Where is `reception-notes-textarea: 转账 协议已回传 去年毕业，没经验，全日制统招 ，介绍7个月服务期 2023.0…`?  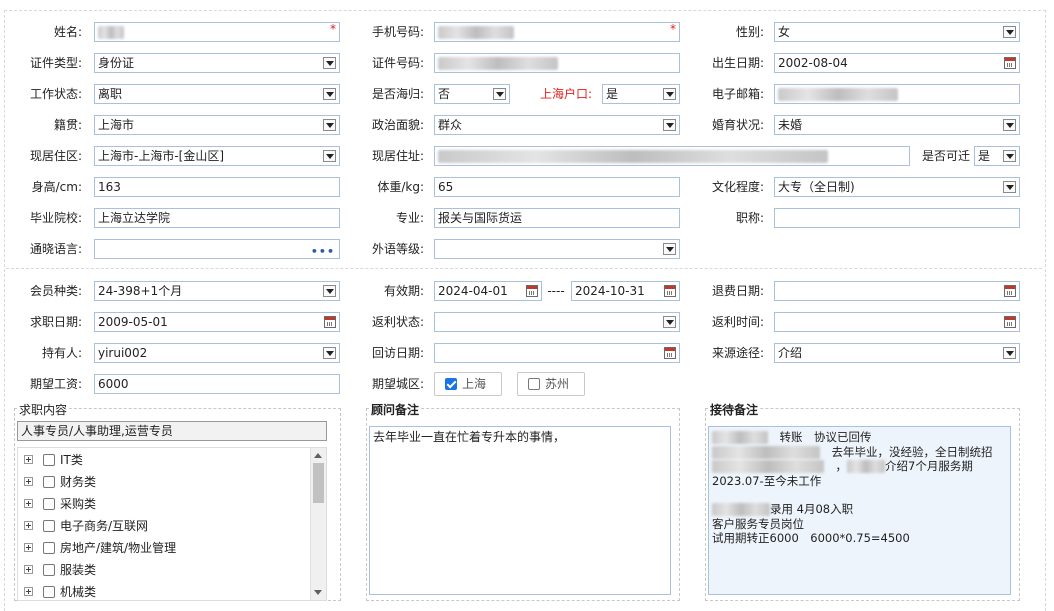
reception-notes-textarea: 转账 协议已回传 去年毕业，没经验，全日制统招 ，介绍7个月服务期 2023.0… is located at coordinates (859, 510).